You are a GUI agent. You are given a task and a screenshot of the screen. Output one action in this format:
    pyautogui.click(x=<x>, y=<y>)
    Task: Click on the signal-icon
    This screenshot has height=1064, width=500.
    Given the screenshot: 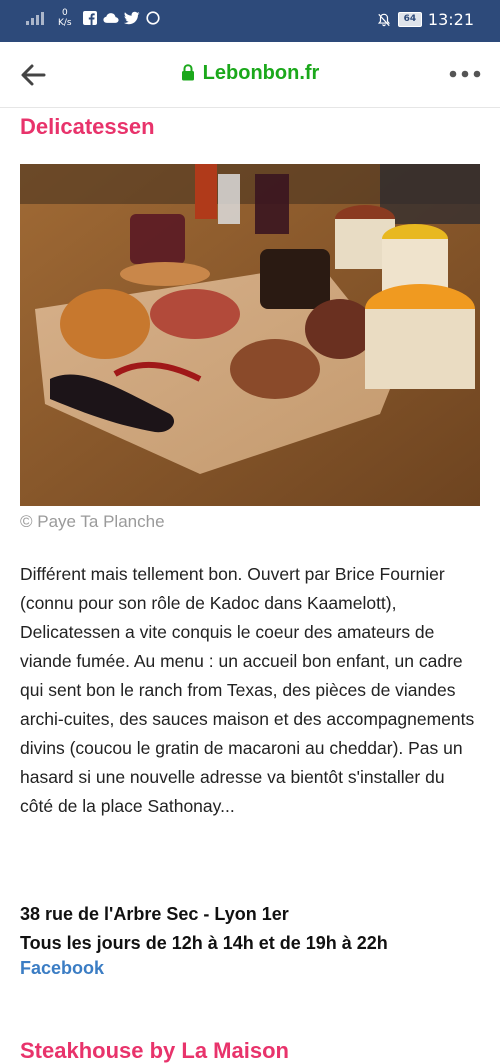 What is the action you would take?
    pyautogui.click(x=35, y=18)
    